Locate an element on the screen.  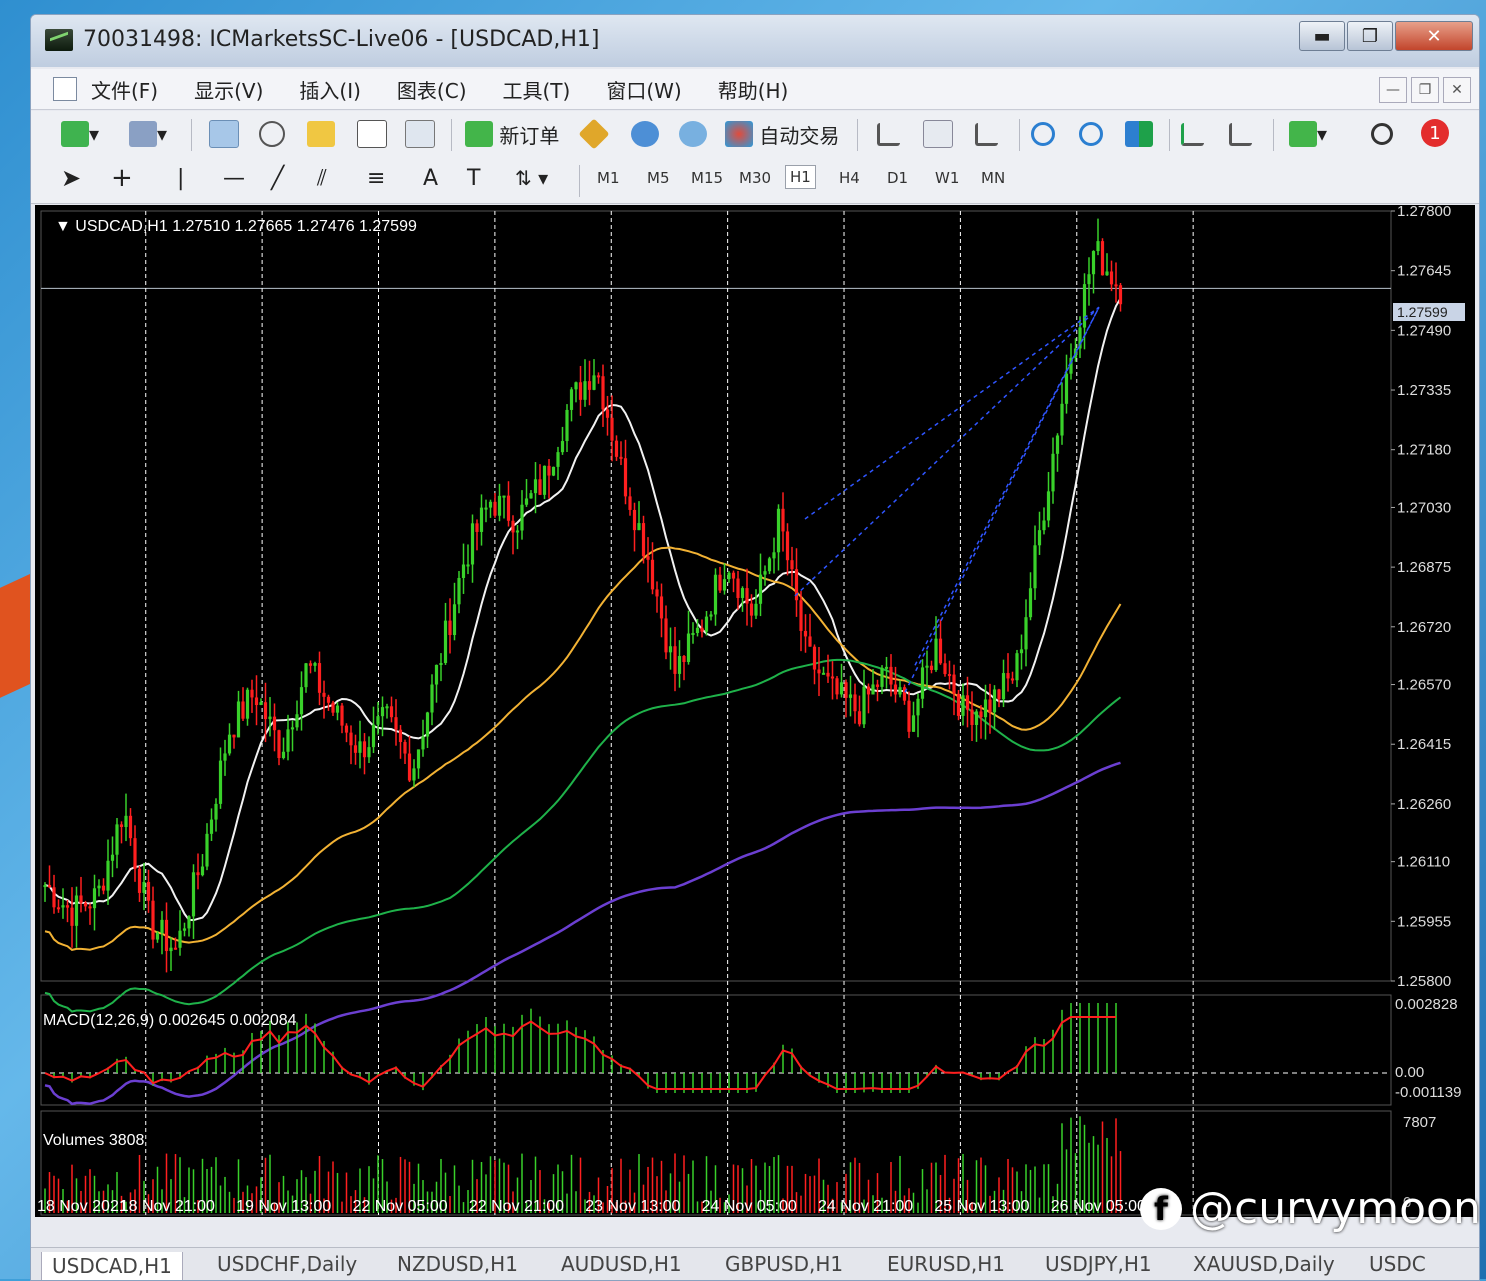
tab-usdc: USDC is located at coordinates (1397, 1264).